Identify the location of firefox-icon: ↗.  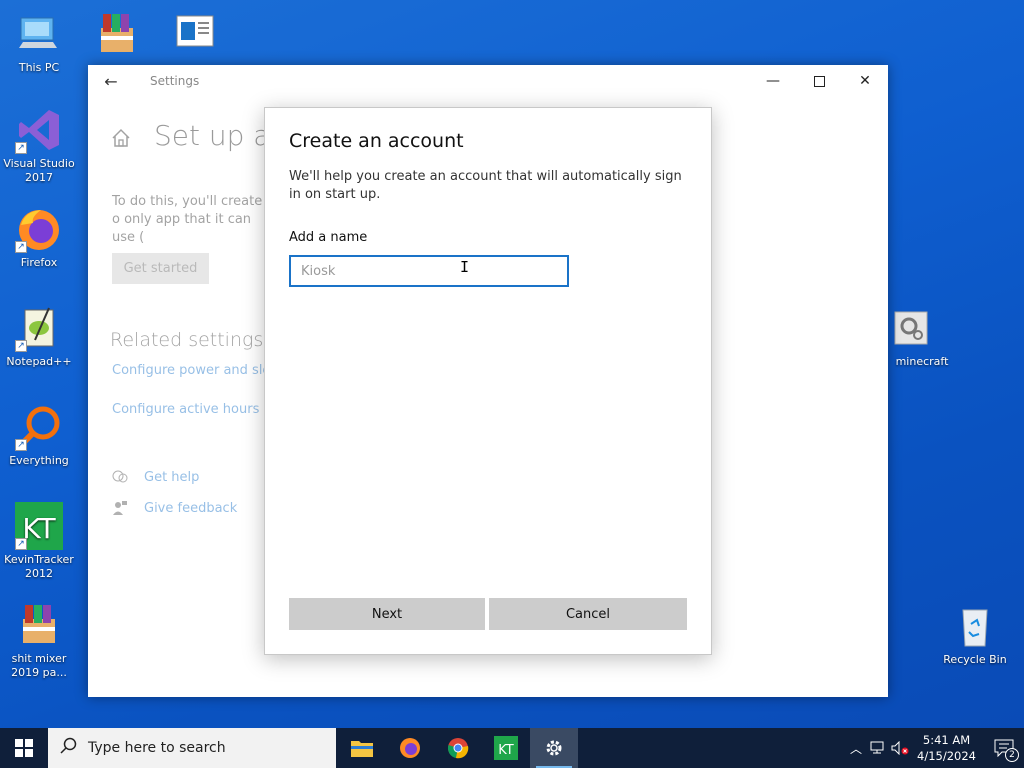
(39, 229).